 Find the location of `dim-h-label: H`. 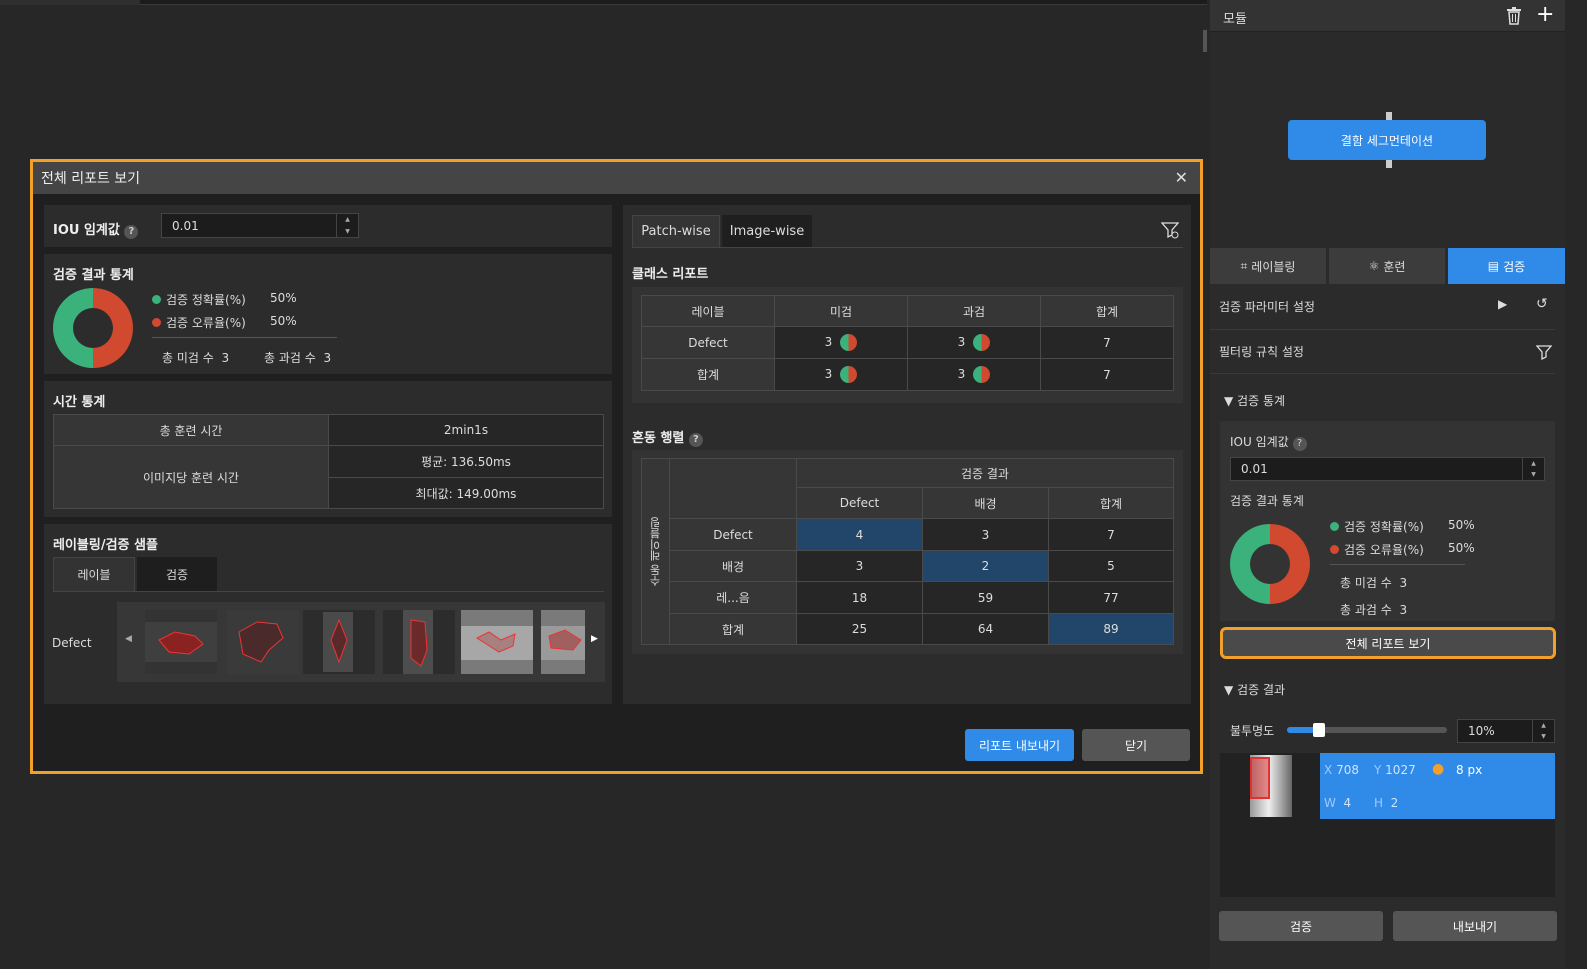

dim-h-label: H is located at coordinates (1379, 803).